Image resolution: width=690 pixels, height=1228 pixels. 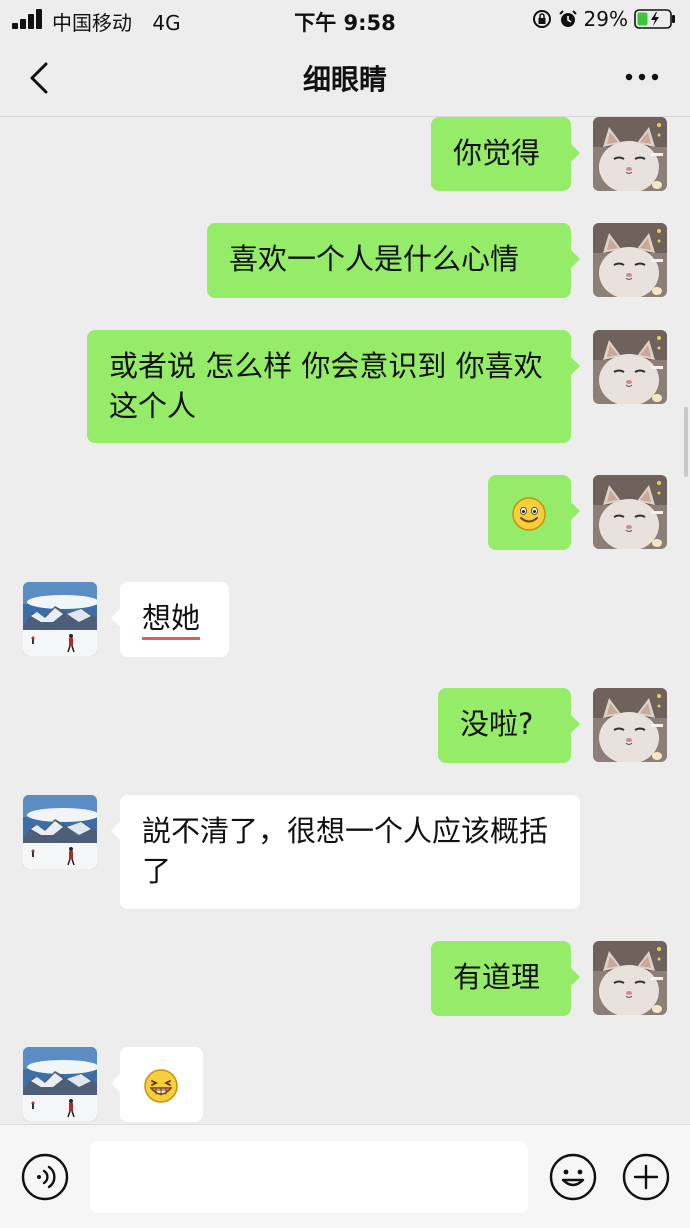 I want to click on grin-emoji-icon, so click(x=161, y=1086).